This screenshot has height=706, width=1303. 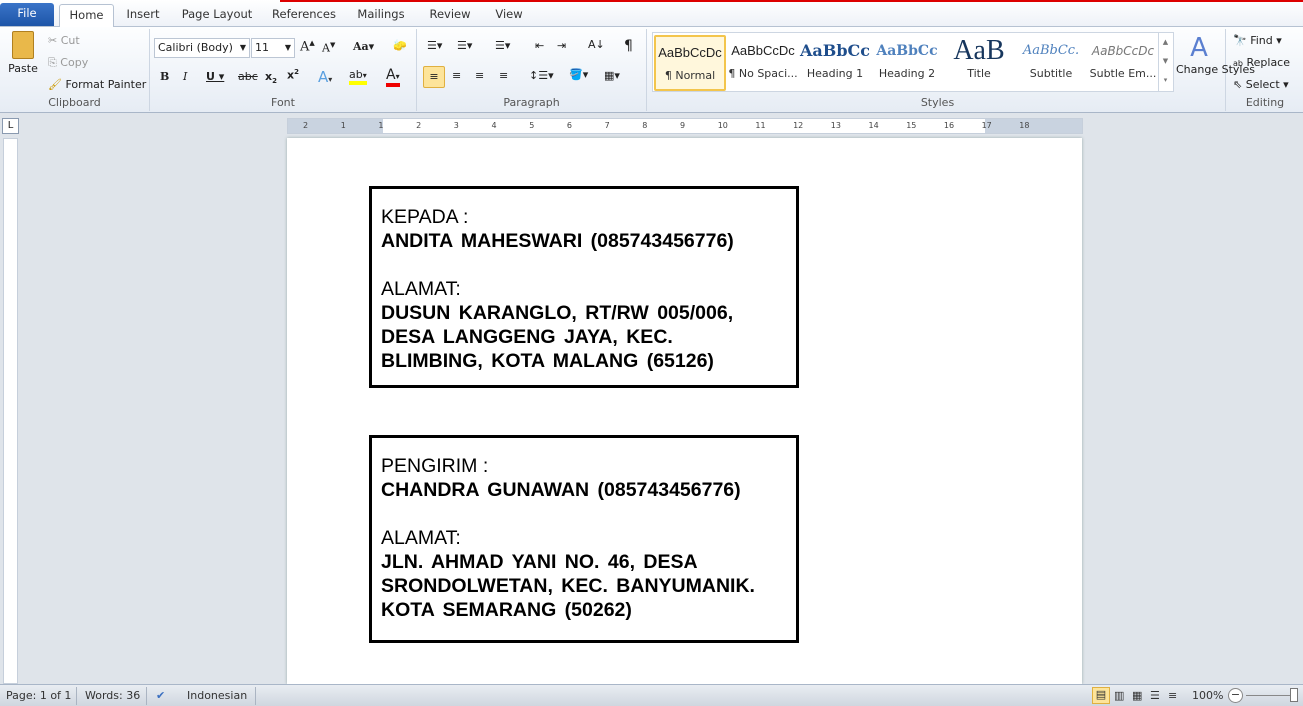 What do you see at coordinates (202, 48) in the screenshot?
I see `font-name-select: Calibri (Body) ▼` at bounding box center [202, 48].